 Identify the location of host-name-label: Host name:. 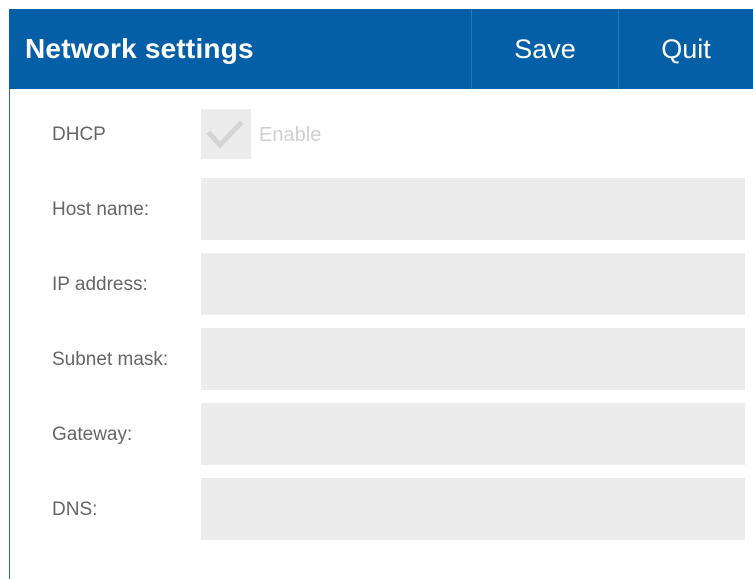
(101, 209).